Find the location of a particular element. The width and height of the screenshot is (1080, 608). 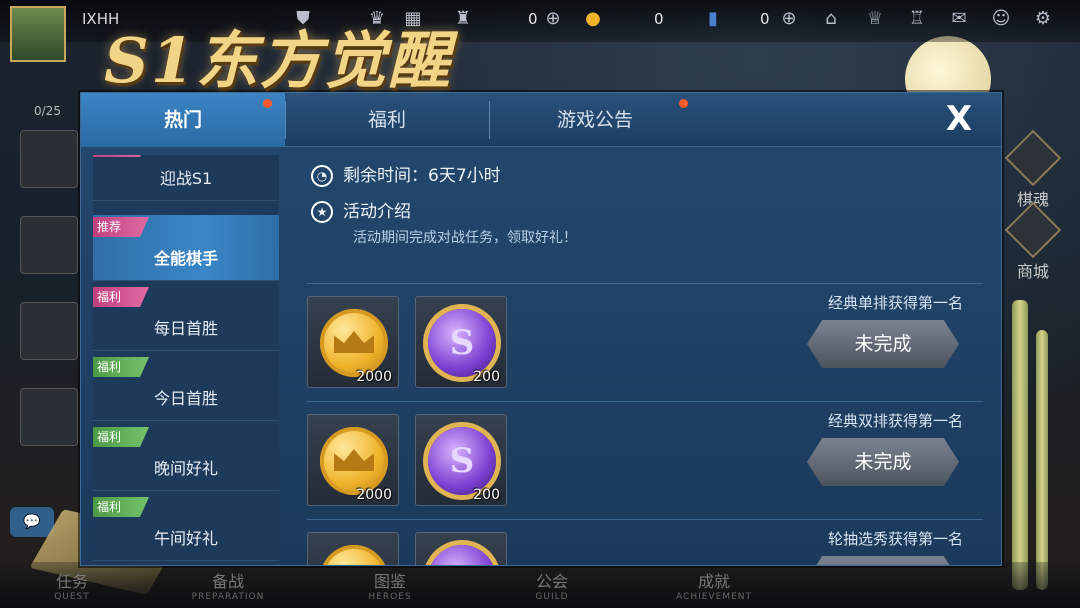

tab-bar: 热门 福利 游戏公告 X is located at coordinates (541, 120).